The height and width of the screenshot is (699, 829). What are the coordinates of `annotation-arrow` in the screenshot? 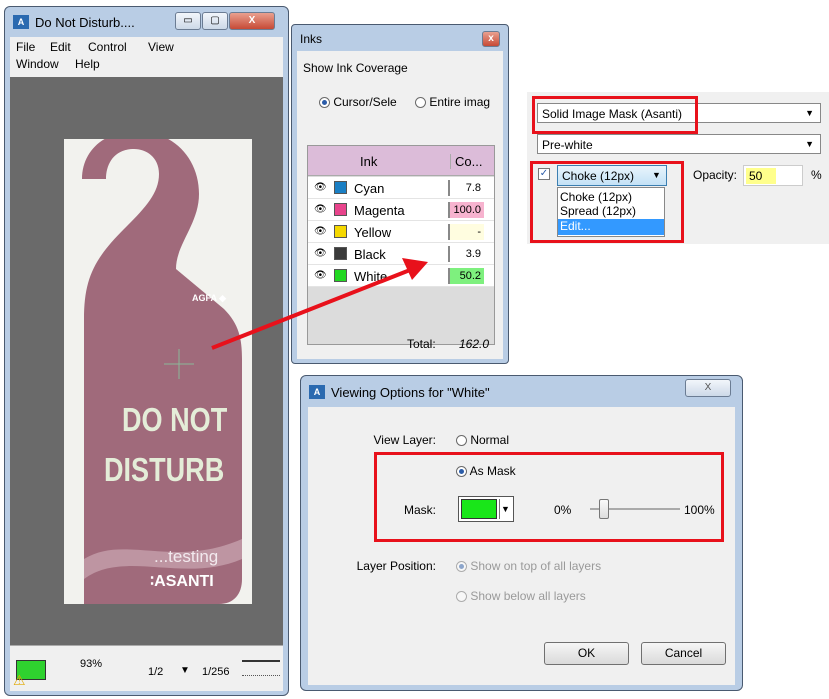 It's located at (319, 304).